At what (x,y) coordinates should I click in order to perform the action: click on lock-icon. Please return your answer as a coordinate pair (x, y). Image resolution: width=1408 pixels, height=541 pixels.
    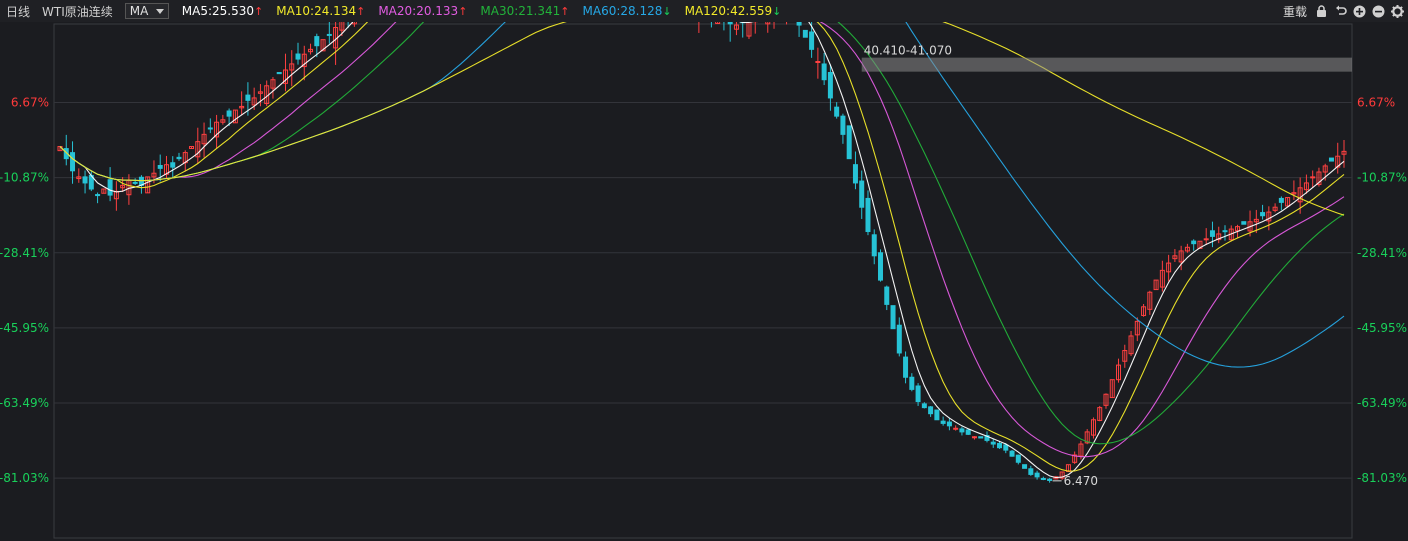
    Looking at the image, I should click on (1321, 11).